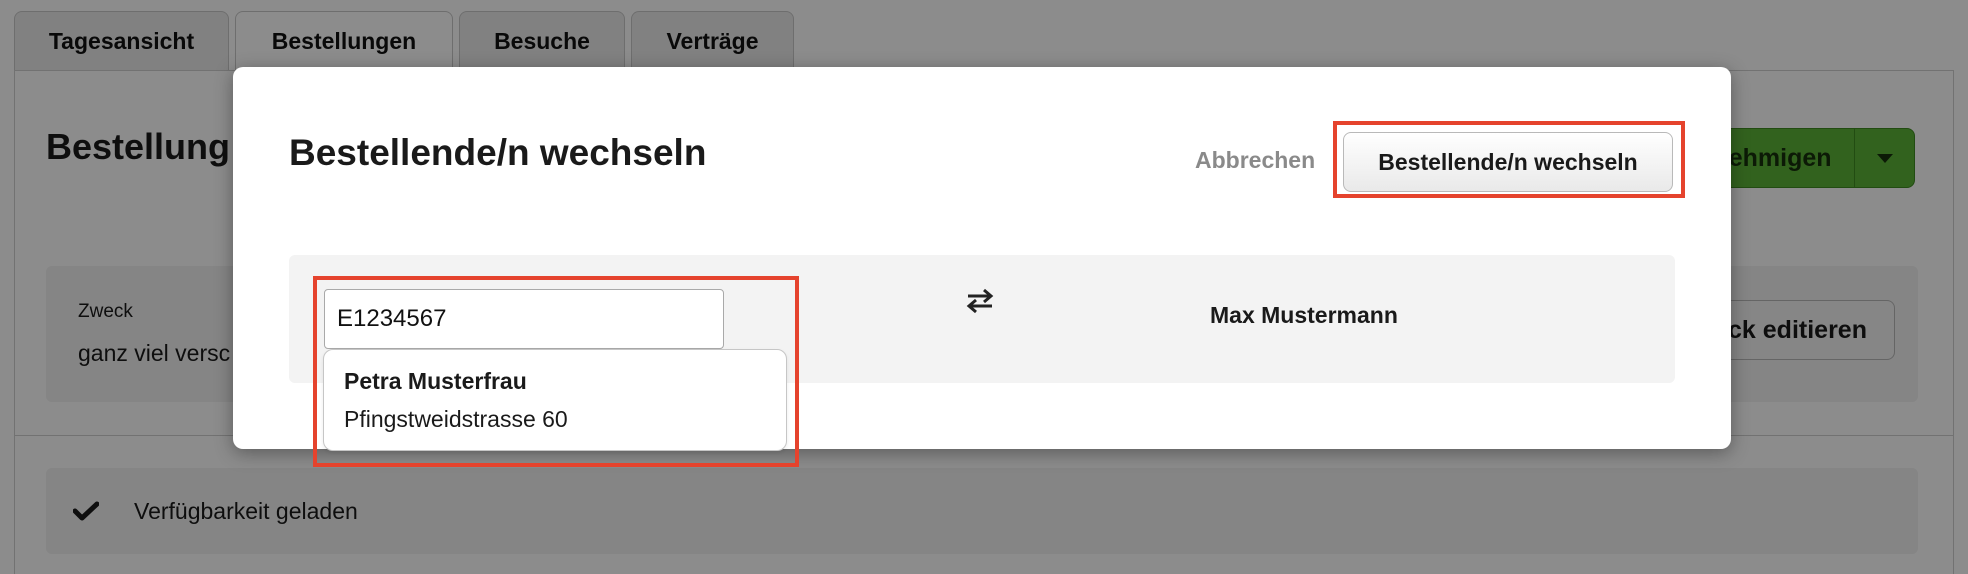 This screenshot has width=1968, height=574. Describe the element at coordinates (1509, 159) in the screenshot. I see `highlight-change-button` at that location.